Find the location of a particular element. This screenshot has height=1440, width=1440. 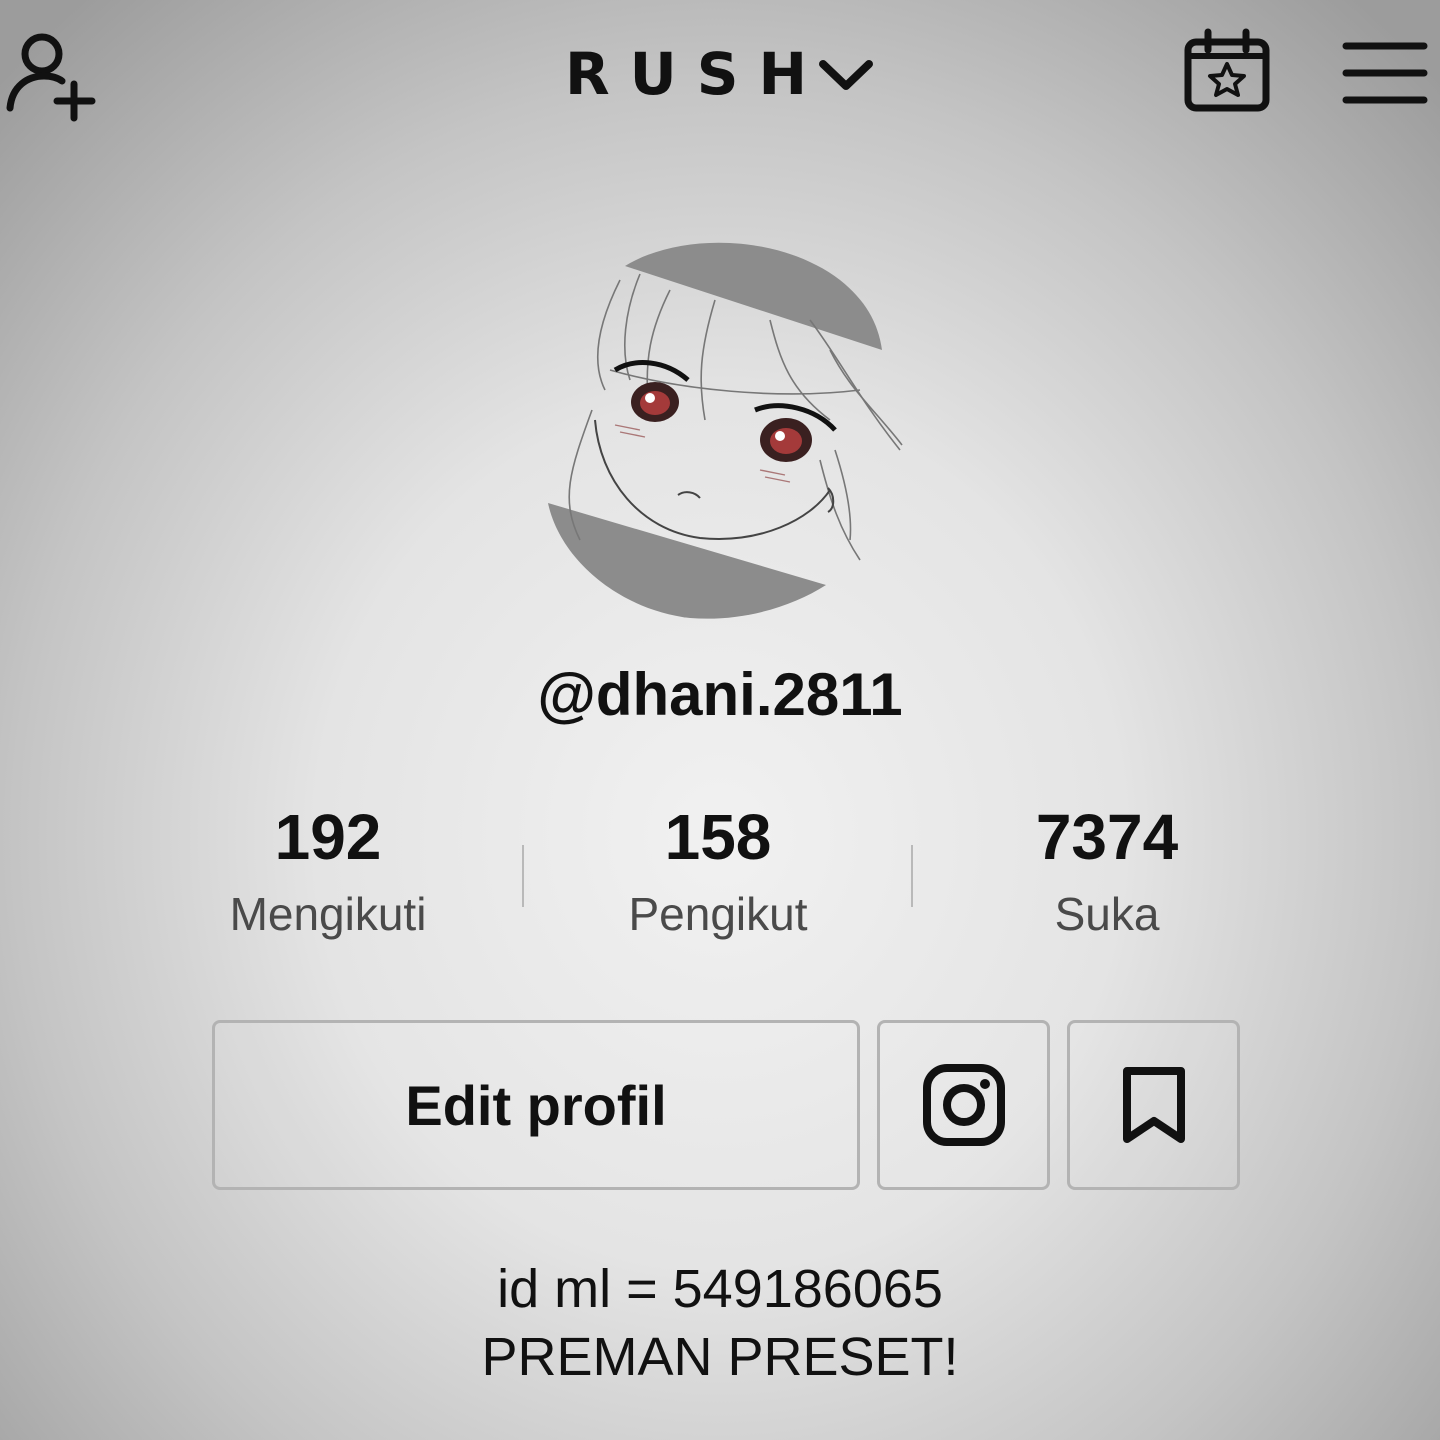

avatar is located at coordinates (720, 432).